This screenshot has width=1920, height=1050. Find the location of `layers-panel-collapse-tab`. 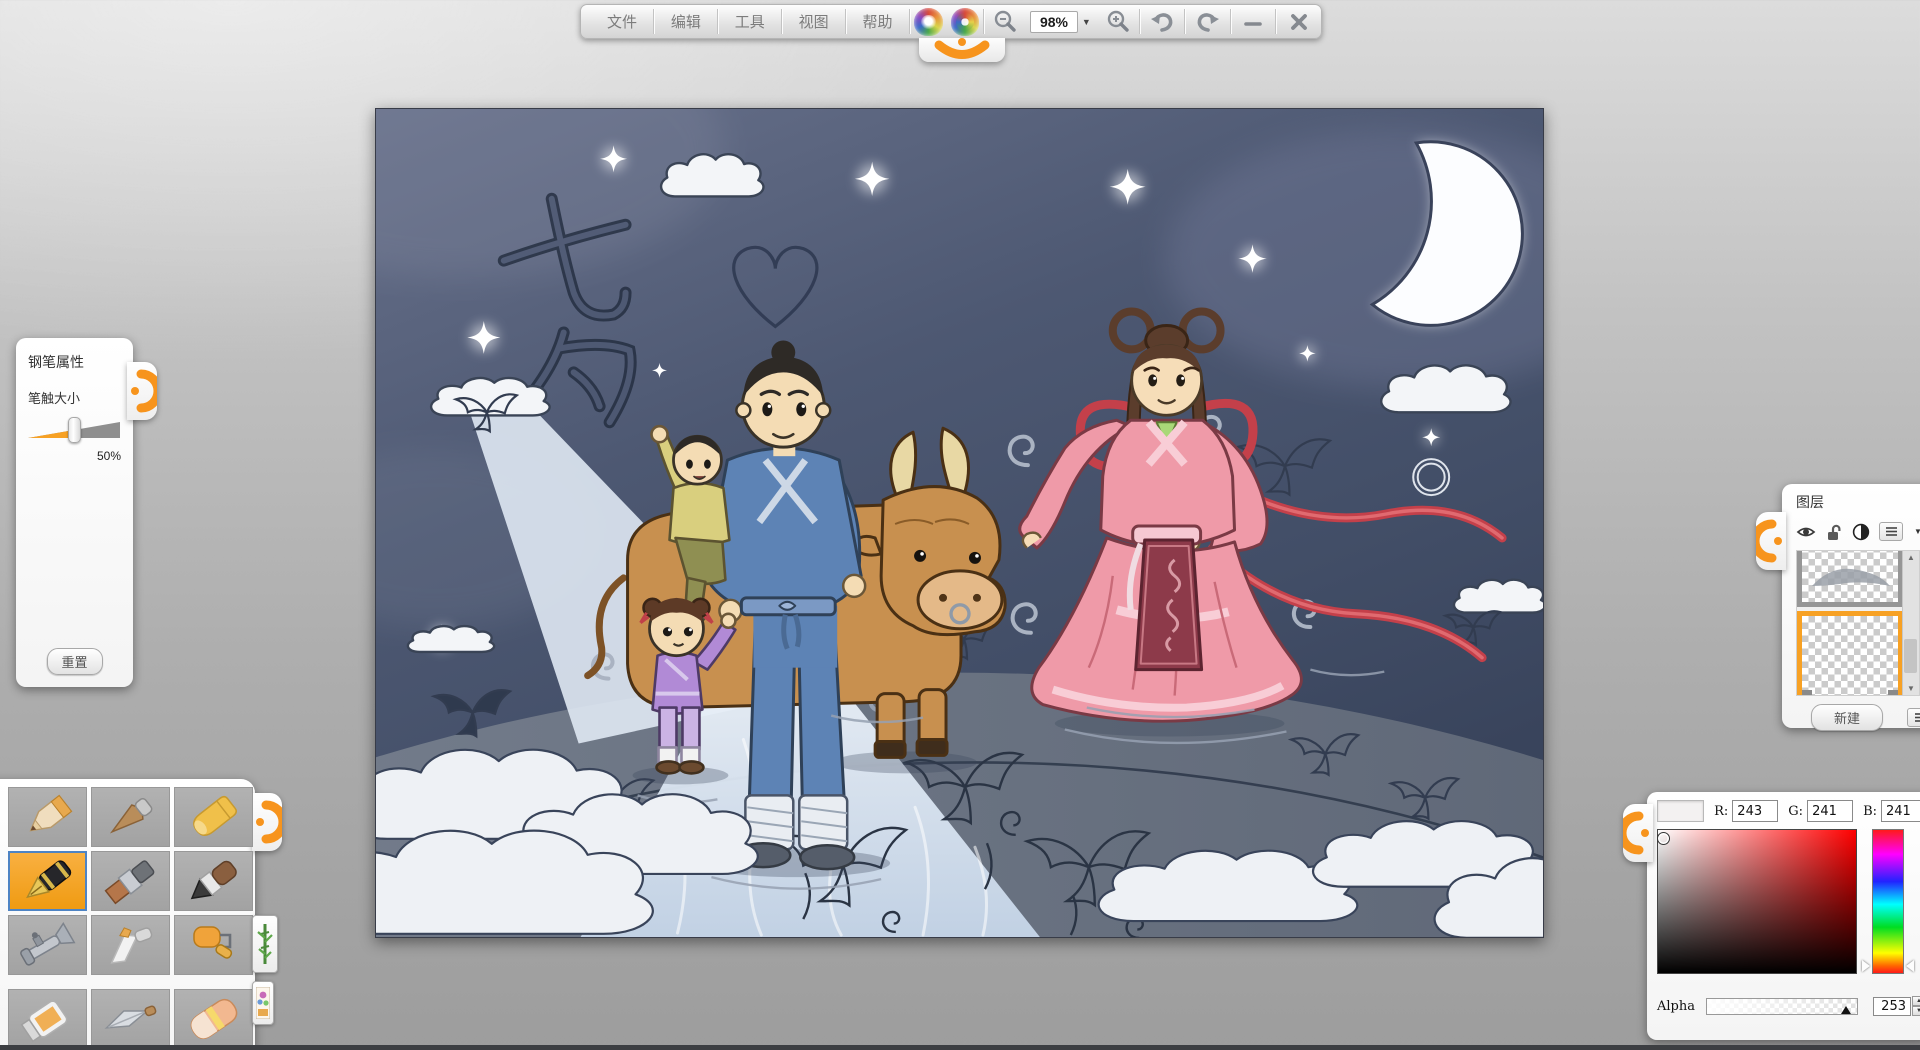

layers-panel-collapse-tab is located at coordinates (1768, 541).